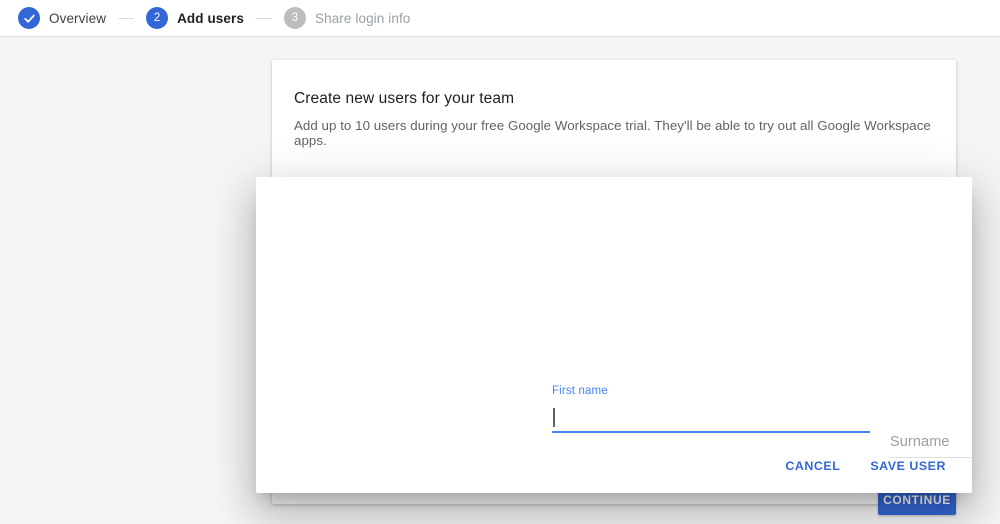 This screenshot has width=1000, height=524. Describe the element at coordinates (554, 417) in the screenshot. I see `text-caret` at that location.